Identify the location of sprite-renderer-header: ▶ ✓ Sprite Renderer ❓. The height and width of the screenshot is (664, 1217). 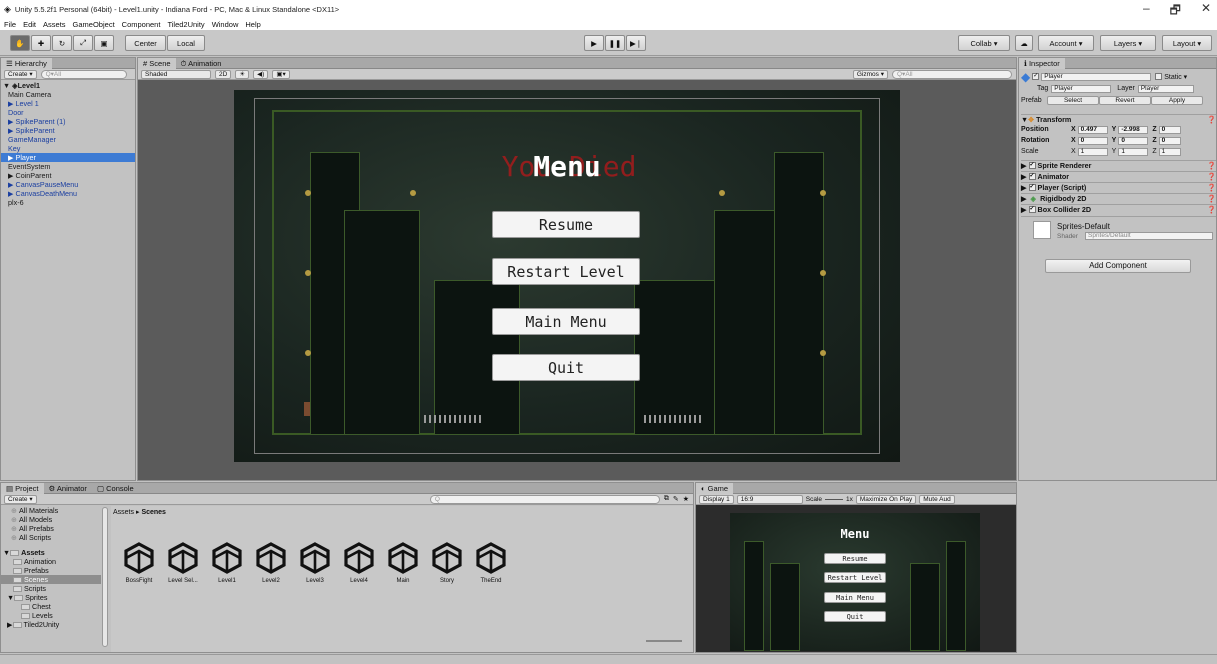
(1118, 165).